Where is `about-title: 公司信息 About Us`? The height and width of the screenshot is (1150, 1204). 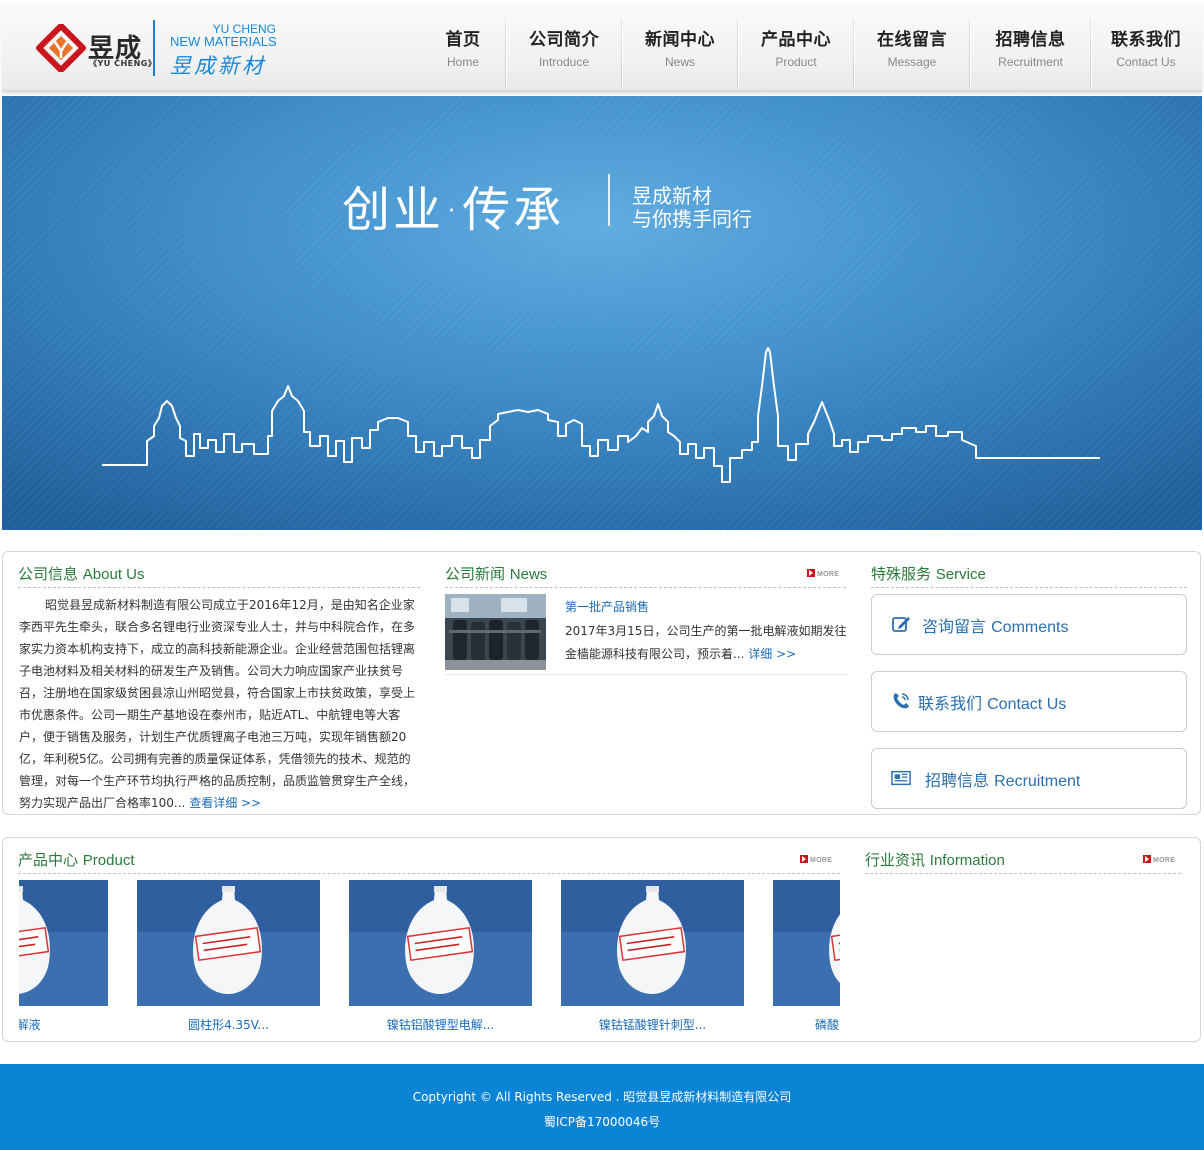 about-title: 公司信息 About Us is located at coordinates (81, 573).